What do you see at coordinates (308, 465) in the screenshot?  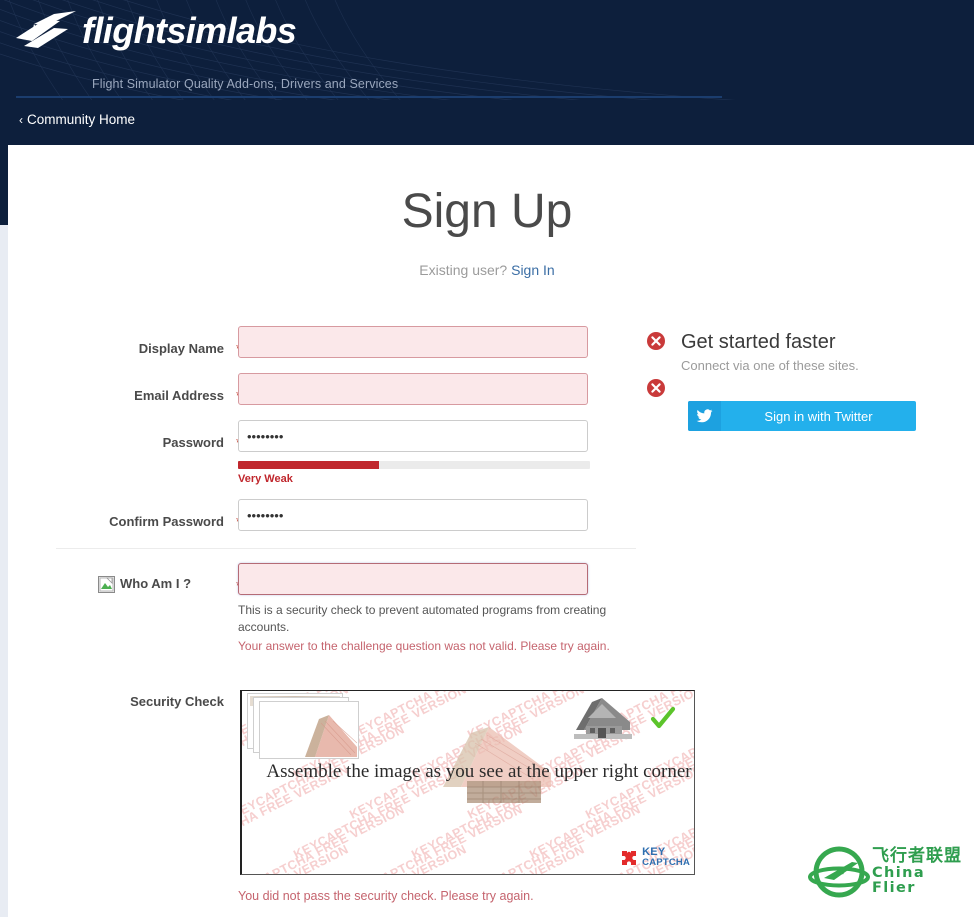 I see `password-strength-fill` at bounding box center [308, 465].